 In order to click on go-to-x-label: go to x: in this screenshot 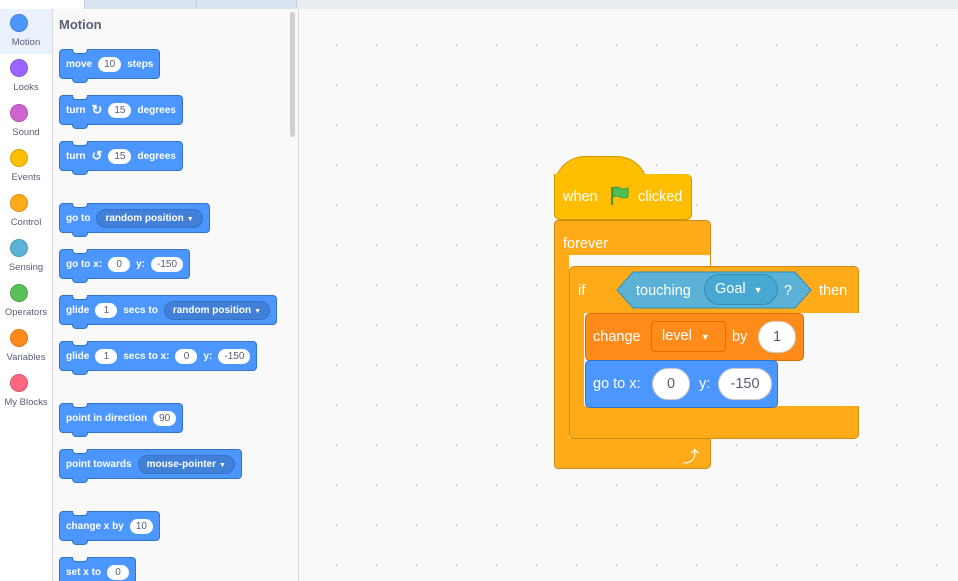, I will do `click(617, 384)`.